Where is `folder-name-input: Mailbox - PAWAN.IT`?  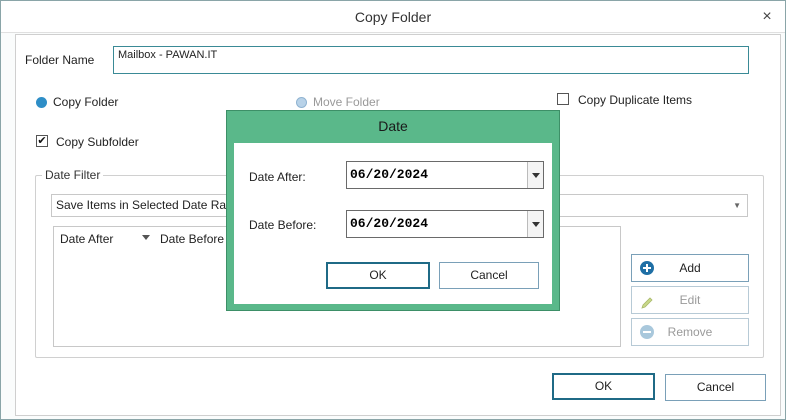
folder-name-input: Mailbox - PAWAN.IT is located at coordinates (431, 60).